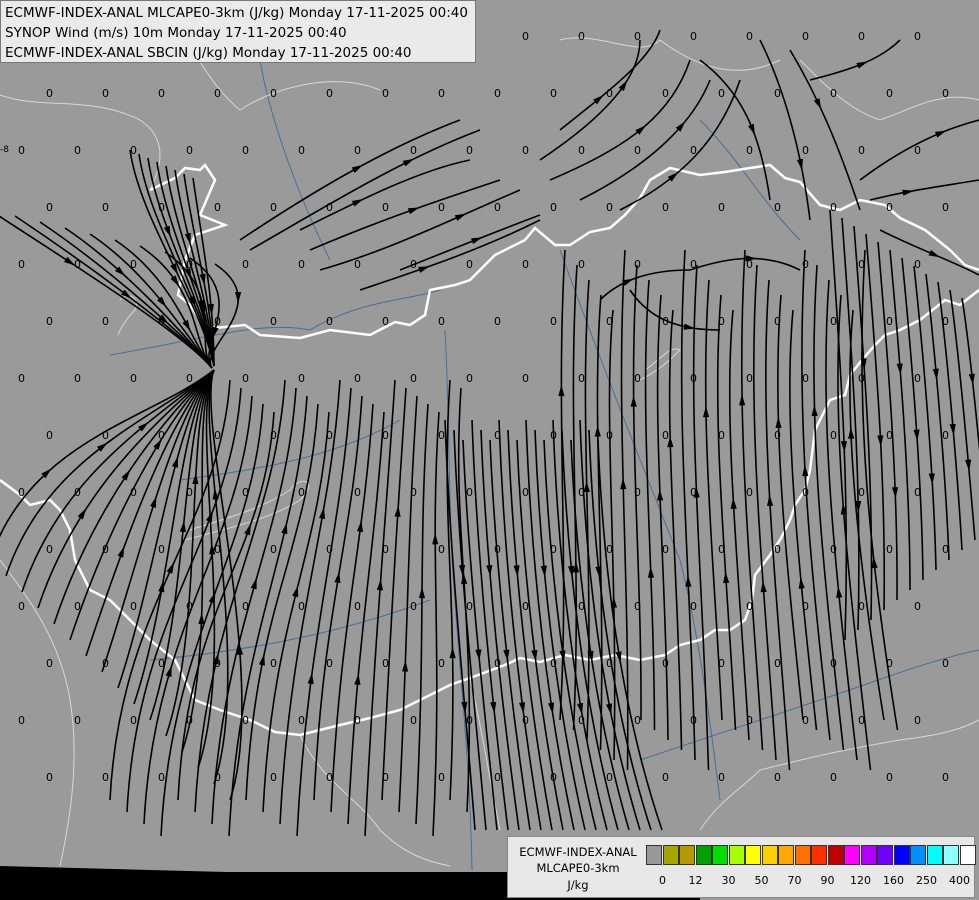  What do you see at coordinates (959, 880) in the screenshot?
I see `legend-tick-label: 400` at bounding box center [959, 880].